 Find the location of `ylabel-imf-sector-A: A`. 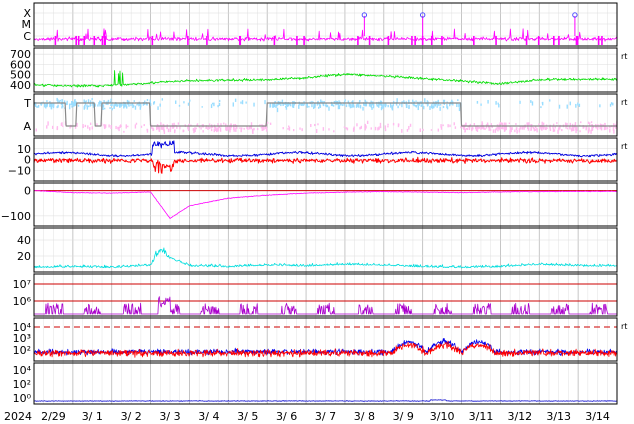

ylabel-imf-sector-A: A is located at coordinates (27, 126).